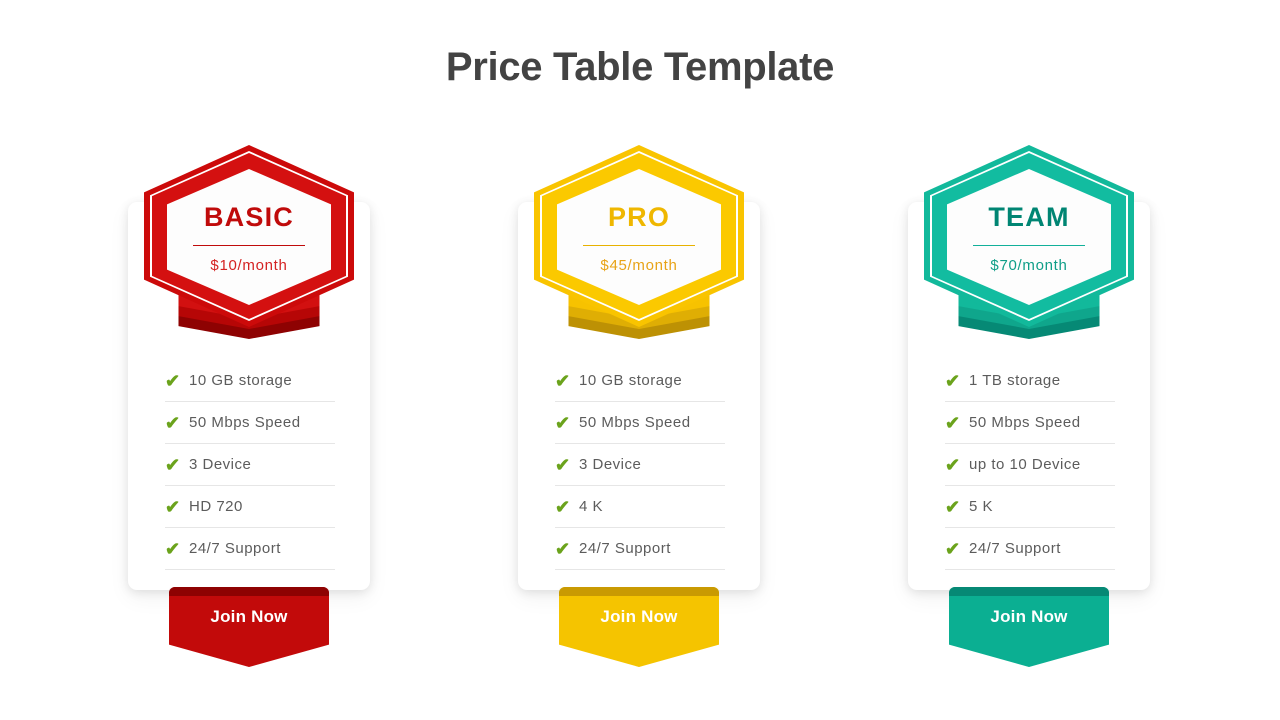 The height and width of the screenshot is (720, 1280). Describe the element at coordinates (981, 506) in the screenshot. I see `feature-label: 5 K` at that location.